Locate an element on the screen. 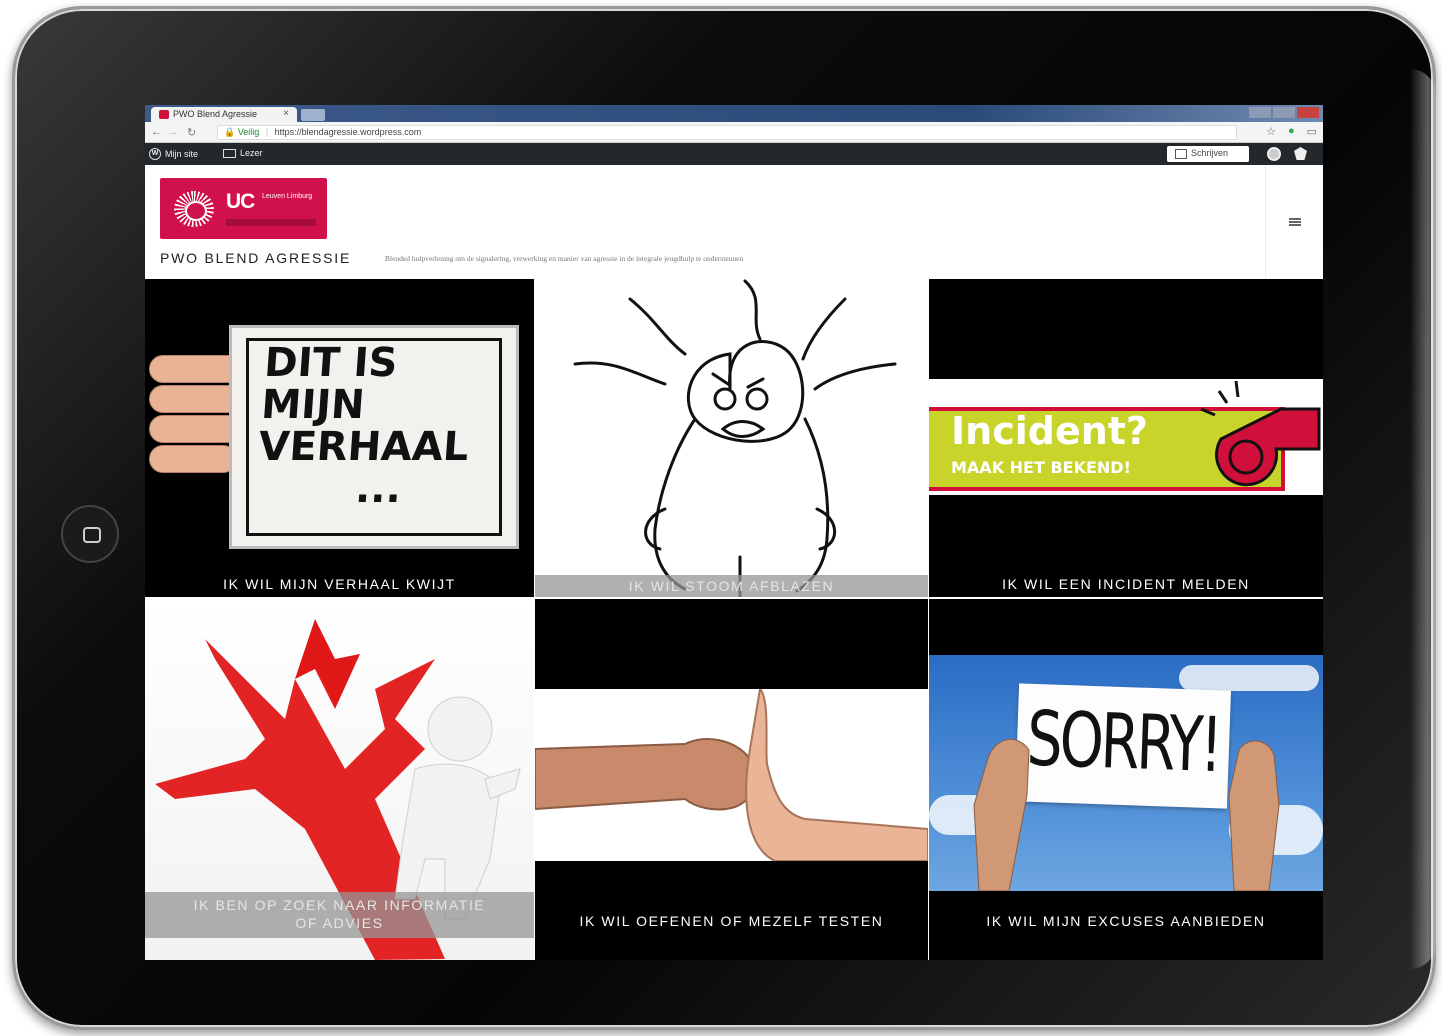 This screenshot has width=1442, height=1036. home-square-icon is located at coordinates (92, 535).